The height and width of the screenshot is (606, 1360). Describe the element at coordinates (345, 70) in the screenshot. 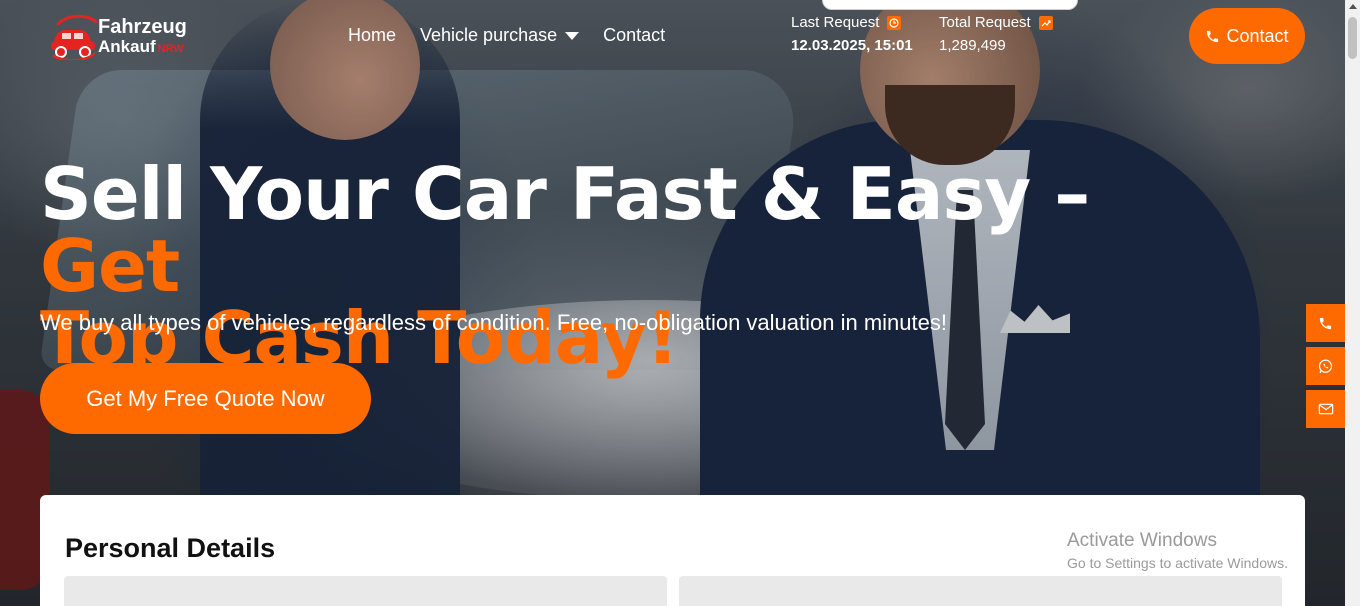

I see `hero-photo-head-left` at that location.